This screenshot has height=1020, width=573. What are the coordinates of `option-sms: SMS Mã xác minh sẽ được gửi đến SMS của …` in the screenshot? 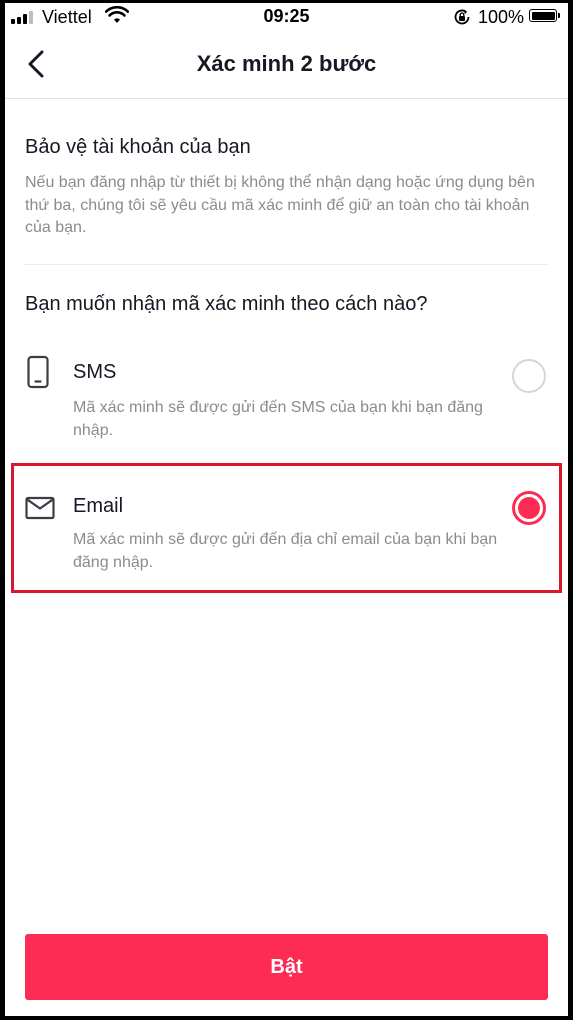 It's located at (286, 398).